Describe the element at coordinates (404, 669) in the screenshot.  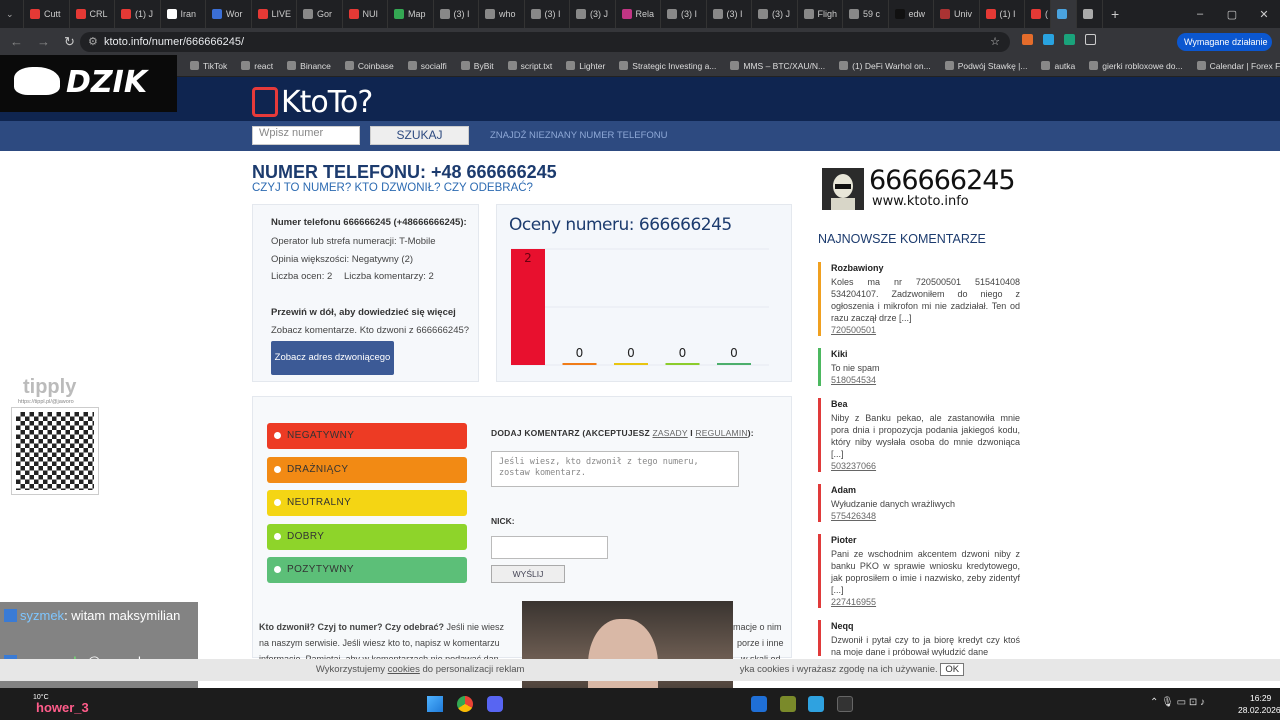
I see `cookie-link: cookies` at that location.